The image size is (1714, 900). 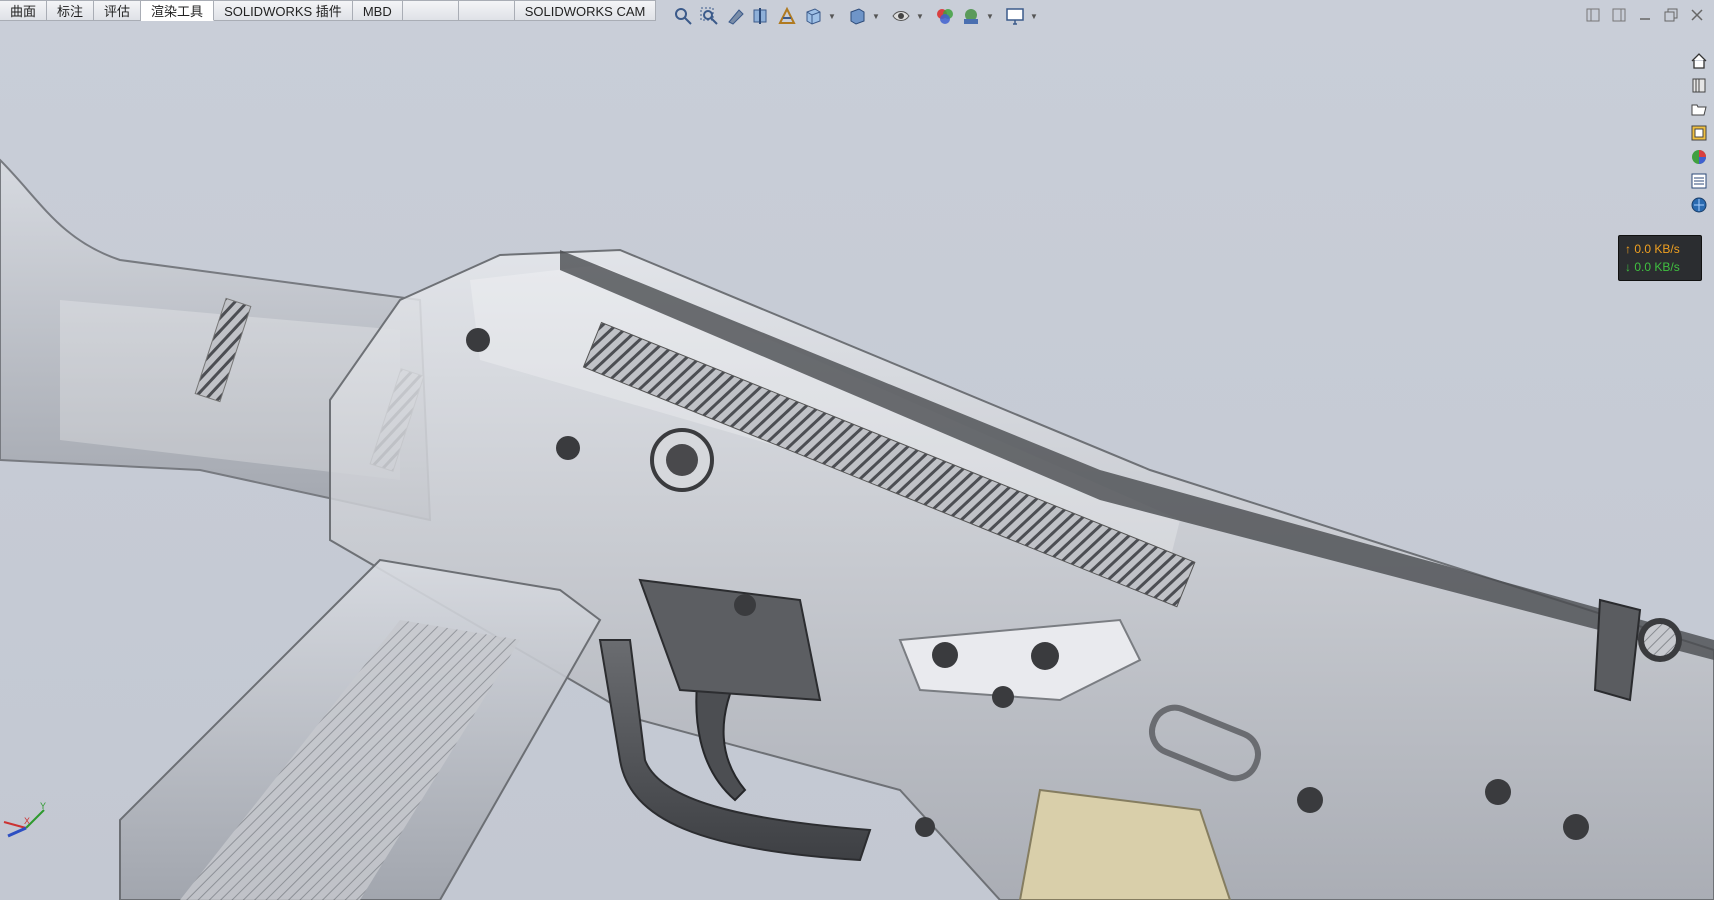 I want to click on reference-triad: Y X, so click(x=24, y=819).